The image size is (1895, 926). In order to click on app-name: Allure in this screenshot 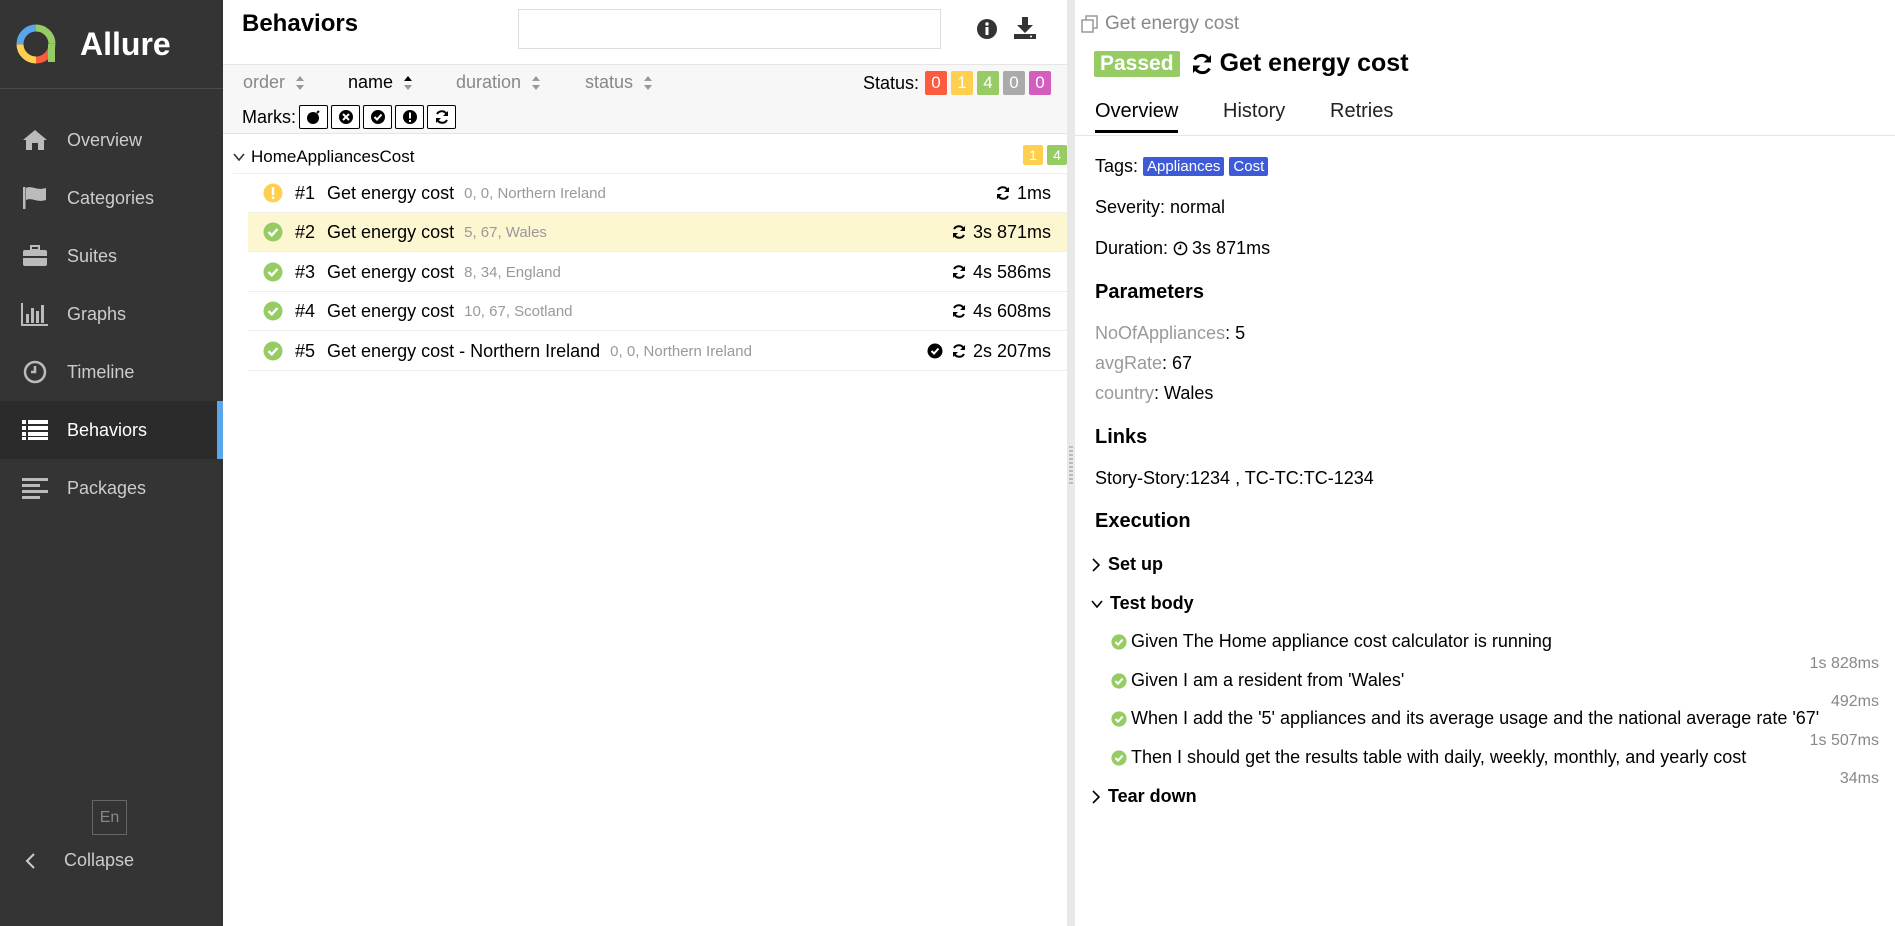, I will do `click(125, 43)`.